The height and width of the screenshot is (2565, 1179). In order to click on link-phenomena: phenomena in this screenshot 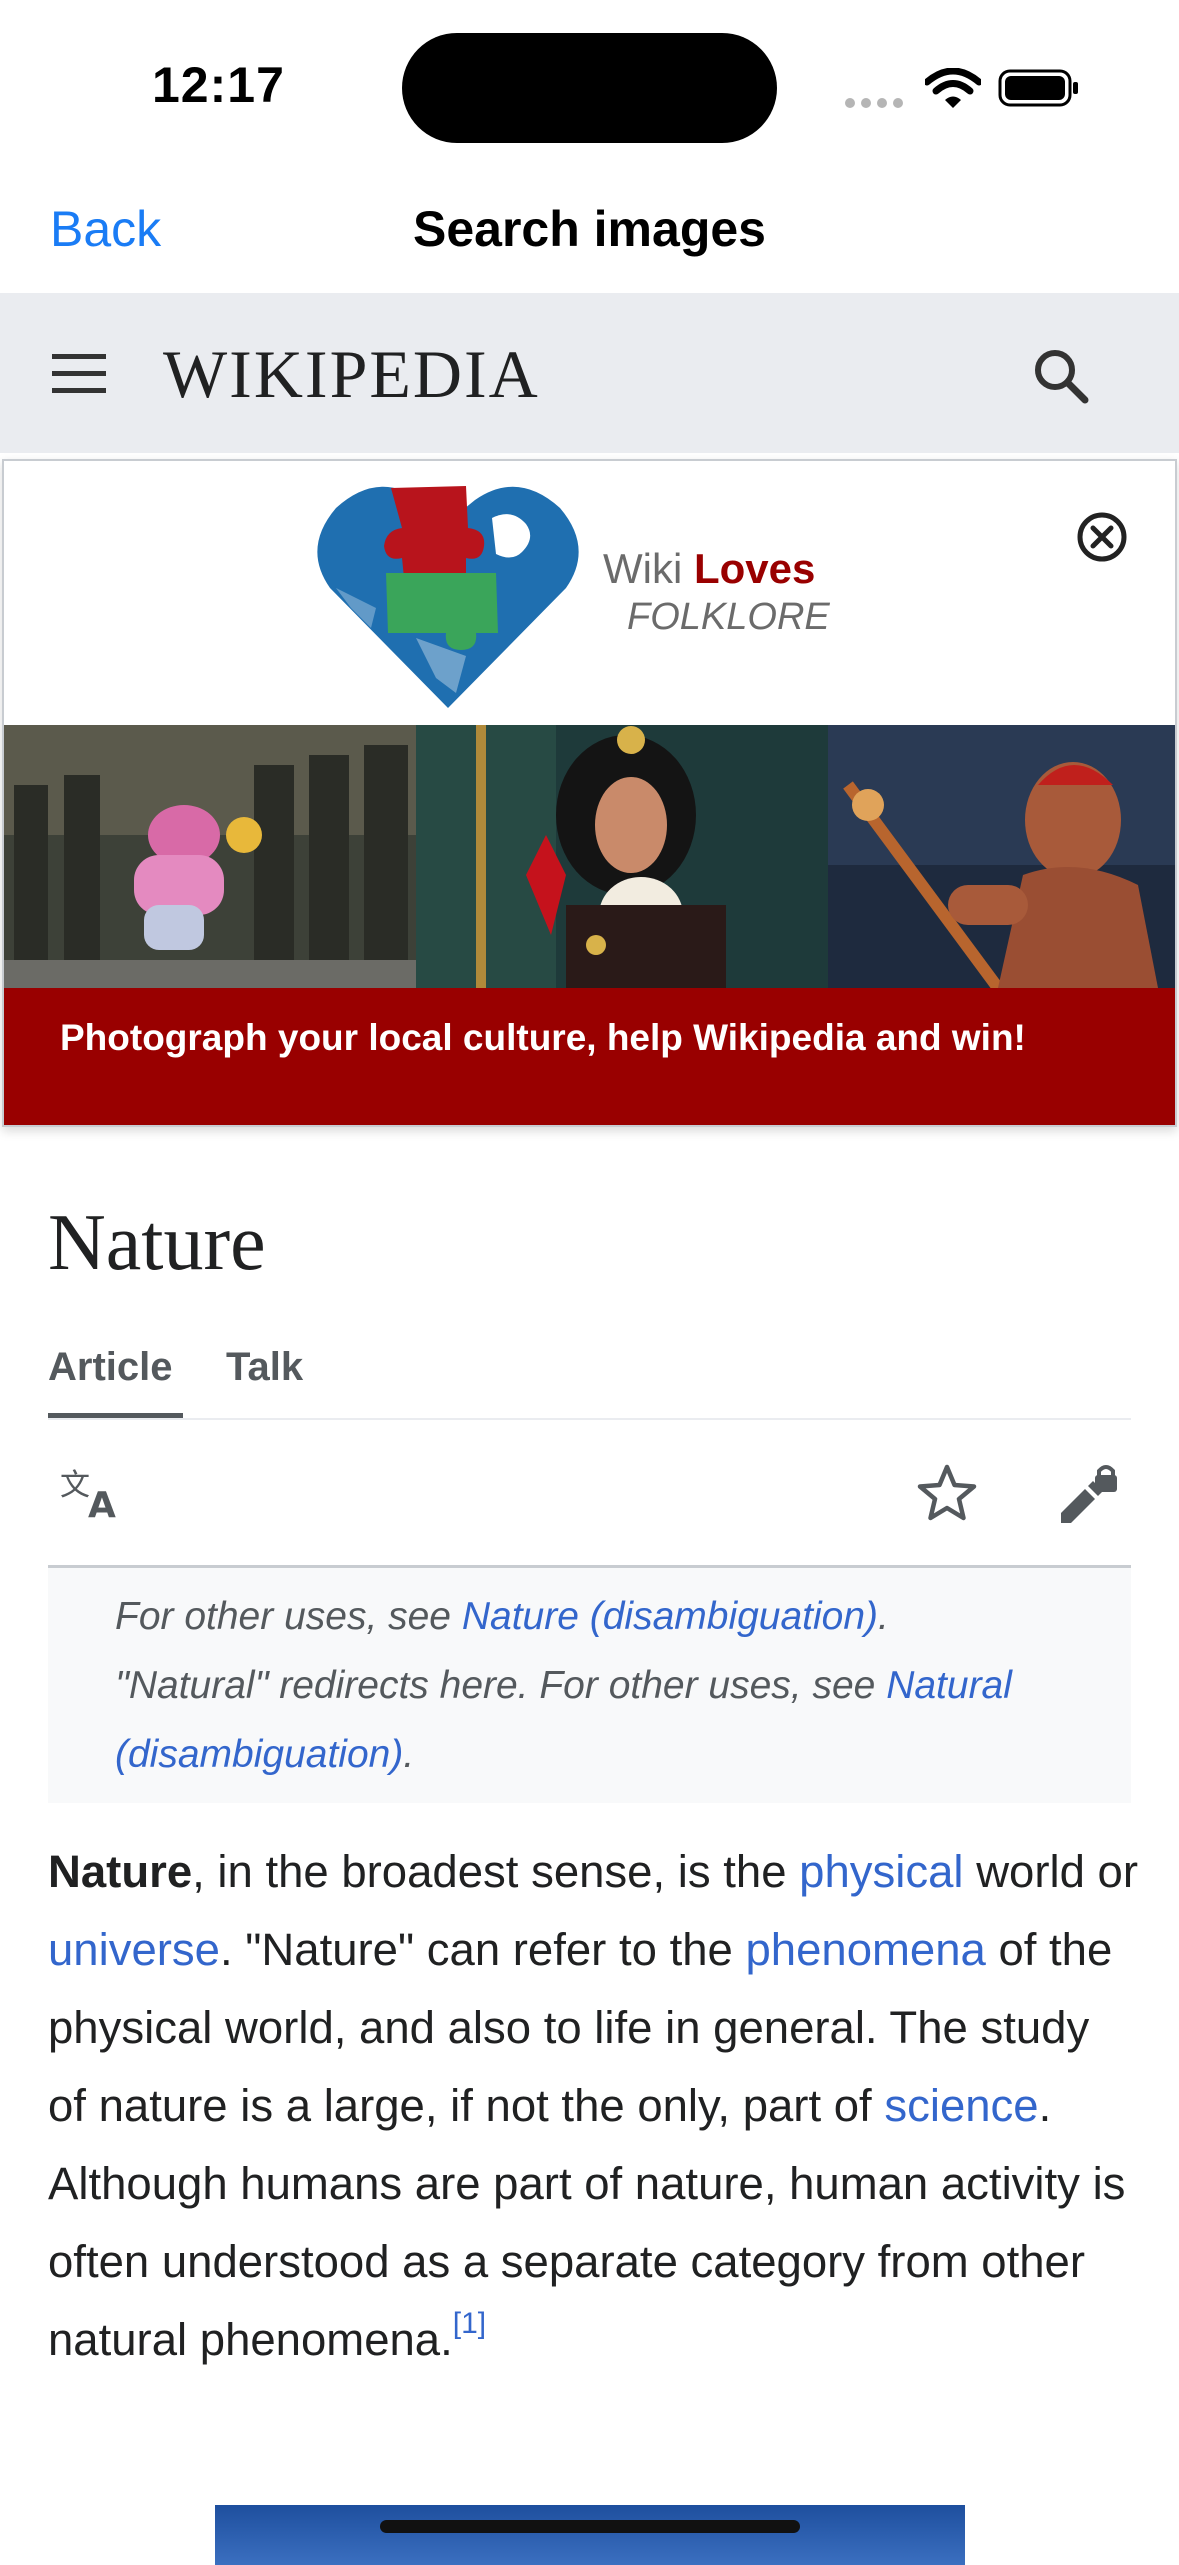, I will do `click(865, 1949)`.